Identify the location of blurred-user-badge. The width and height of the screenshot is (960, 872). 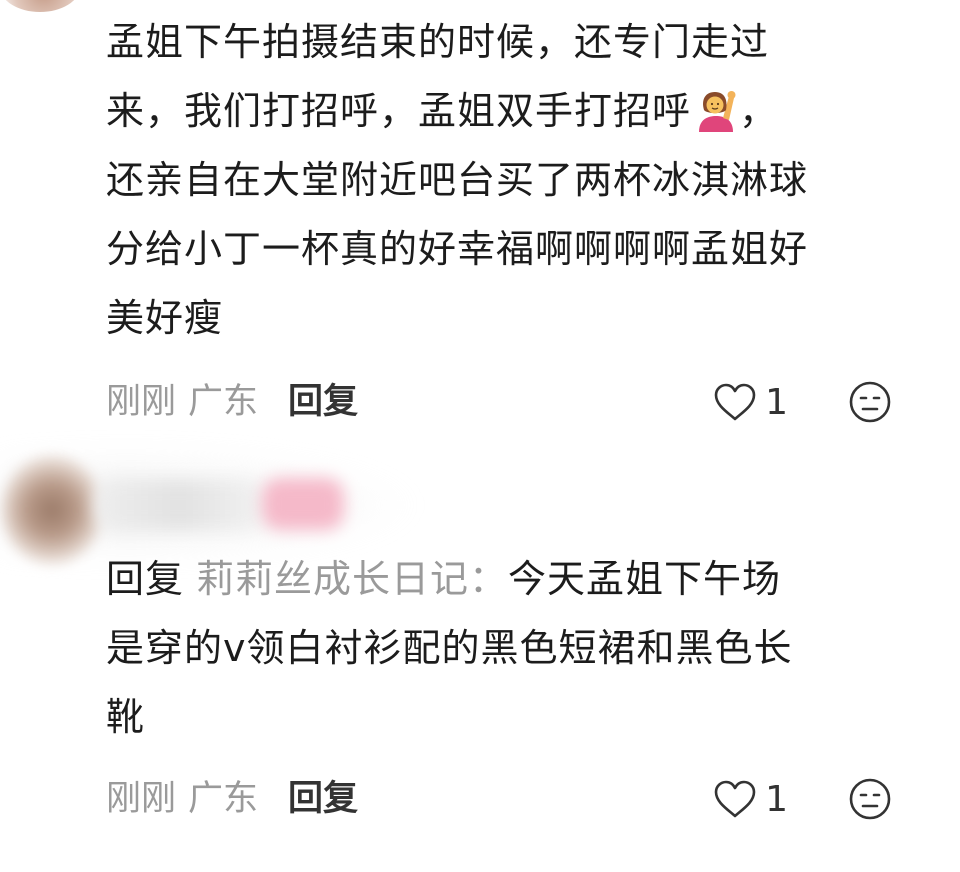
(303, 504).